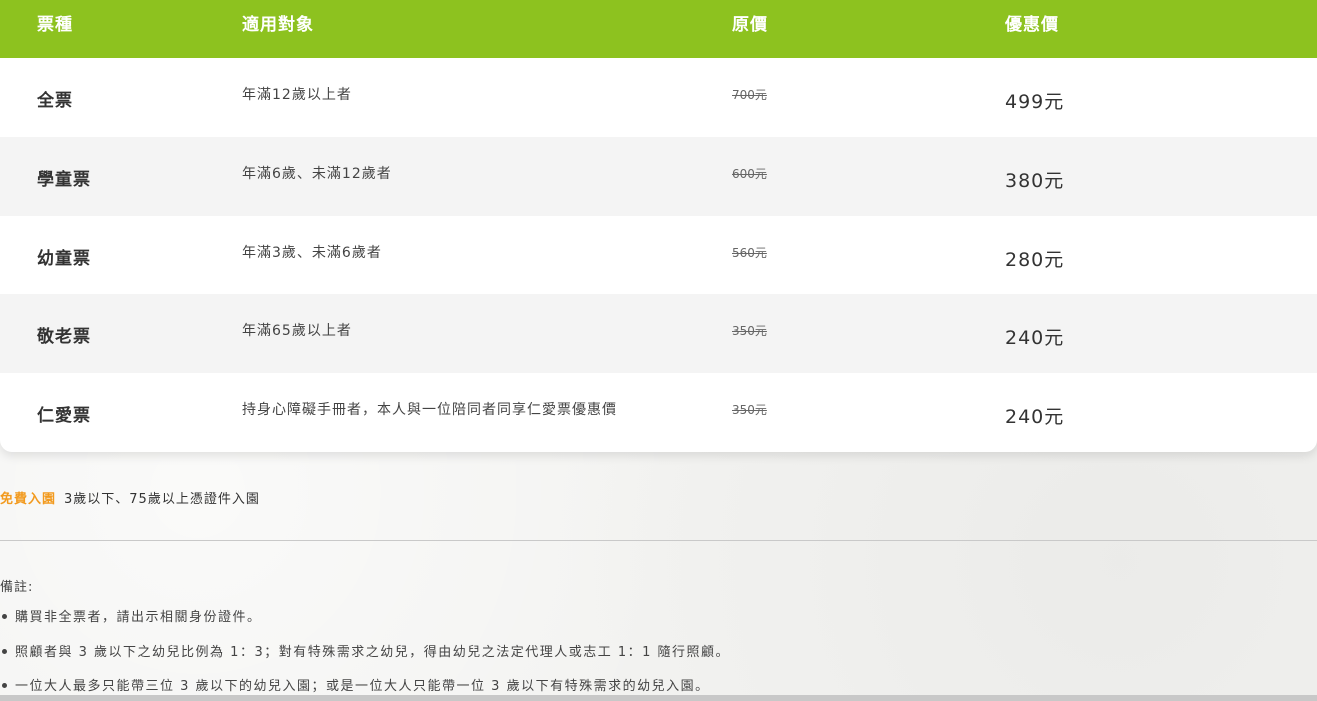 The image size is (1317, 701). Describe the element at coordinates (658, 255) in the screenshot. I see `table-row: 幼童票 年滿3歲、未滿6歲者 560元 280元` at that location.